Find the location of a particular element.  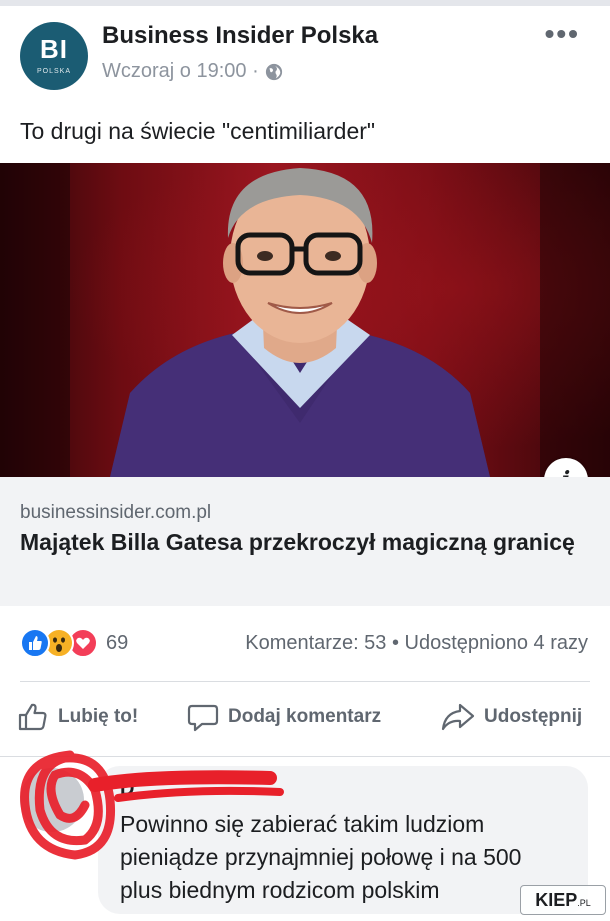

comment-button: Dodaj komentarz is located at coordinates (283, 717).